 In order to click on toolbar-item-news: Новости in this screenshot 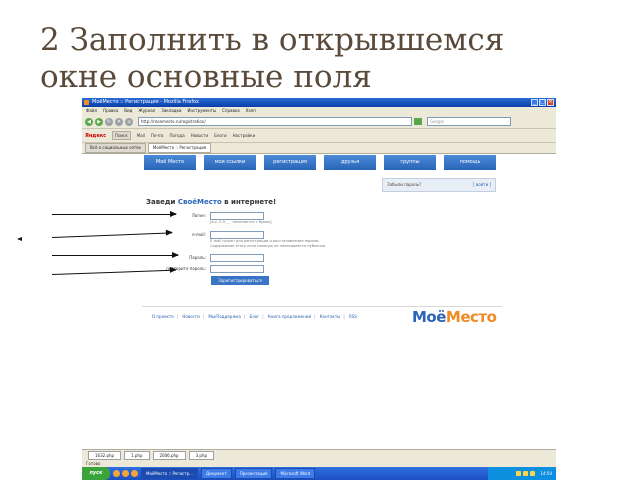, I will do `click(199, 135)`.